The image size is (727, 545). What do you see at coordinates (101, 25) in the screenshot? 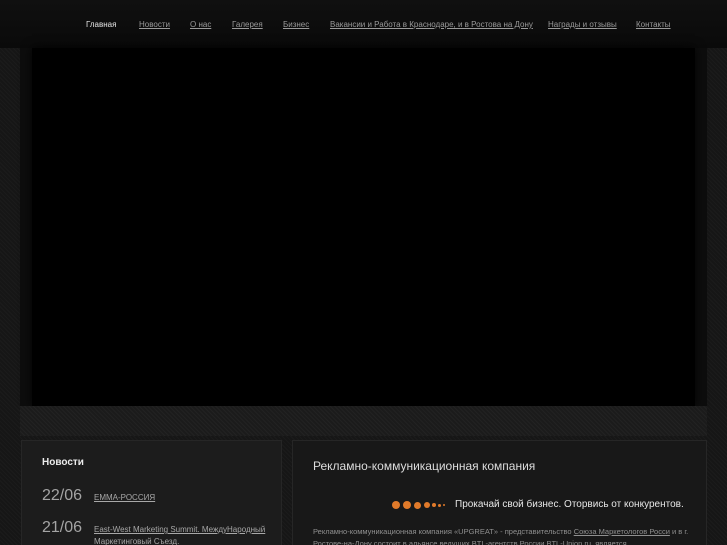
I see `nav-item-home: Главная` at bounding box center [101, 25].